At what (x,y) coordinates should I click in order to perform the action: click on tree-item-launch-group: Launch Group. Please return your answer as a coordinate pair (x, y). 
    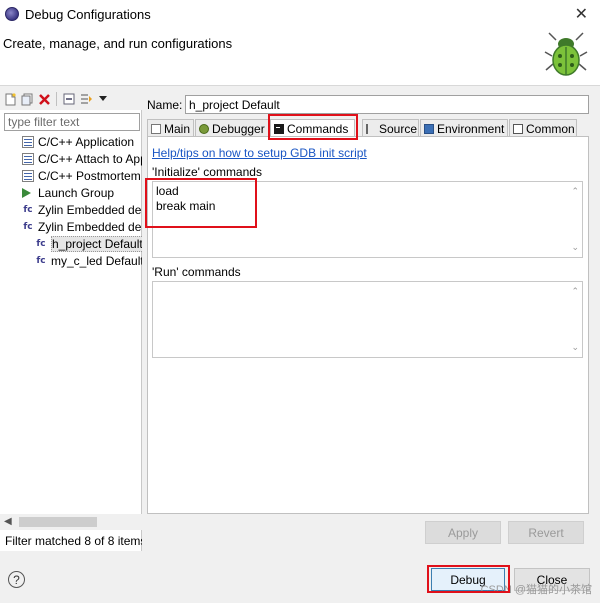
    Looking at the image, I should click on (68, 193).